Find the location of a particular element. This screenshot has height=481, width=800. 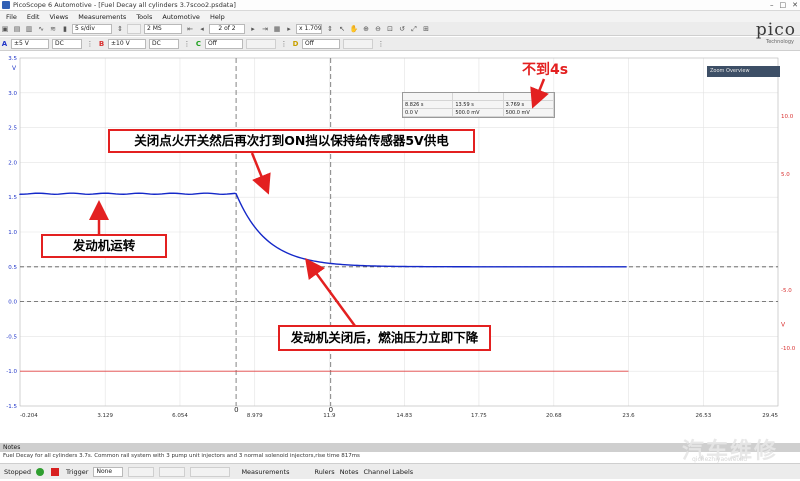

zoom-fit-icon: ⤢ is located at coordinates (414, 29).